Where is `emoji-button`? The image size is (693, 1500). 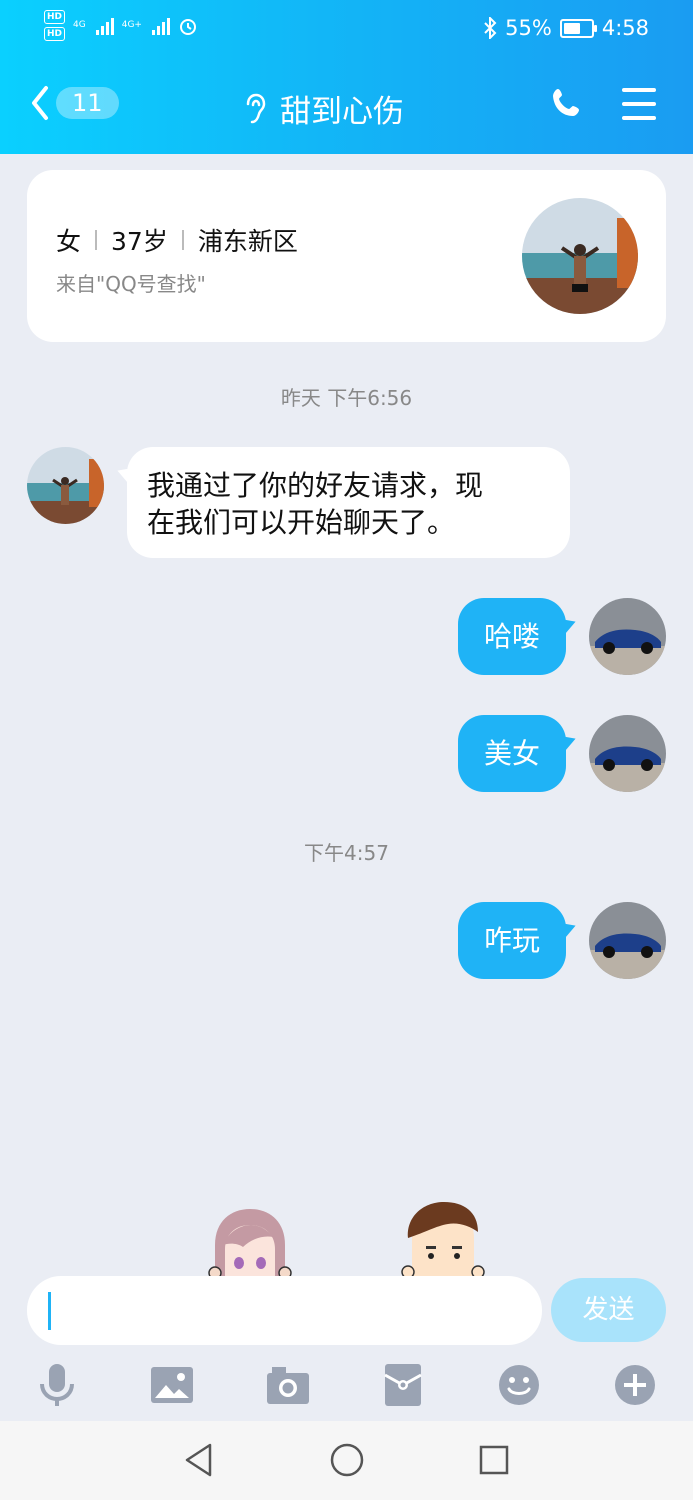
emoji-button is located at coordinates (519, 1385).